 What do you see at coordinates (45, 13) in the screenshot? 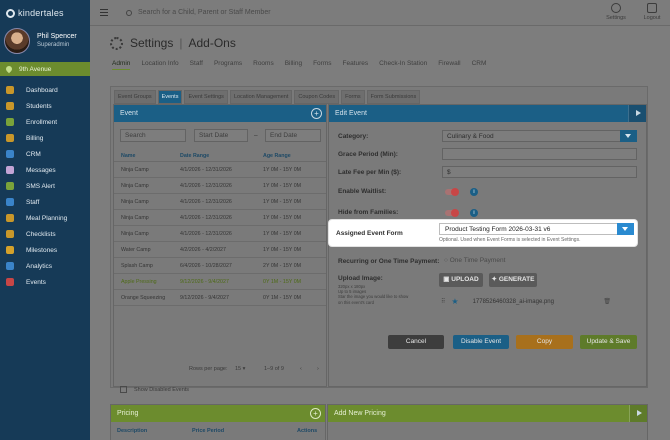
I see `brand-logo: kindertales` at bounding box center [45, 13].